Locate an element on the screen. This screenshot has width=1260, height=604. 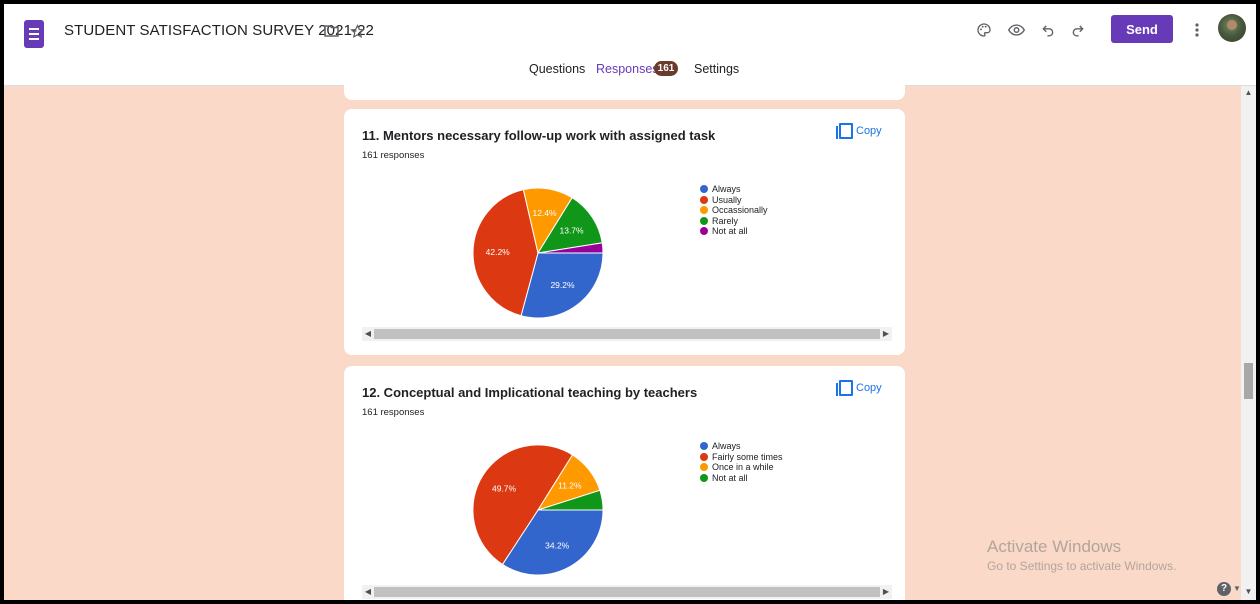
legend-label: Rarely is located at coordinates (725, 220).